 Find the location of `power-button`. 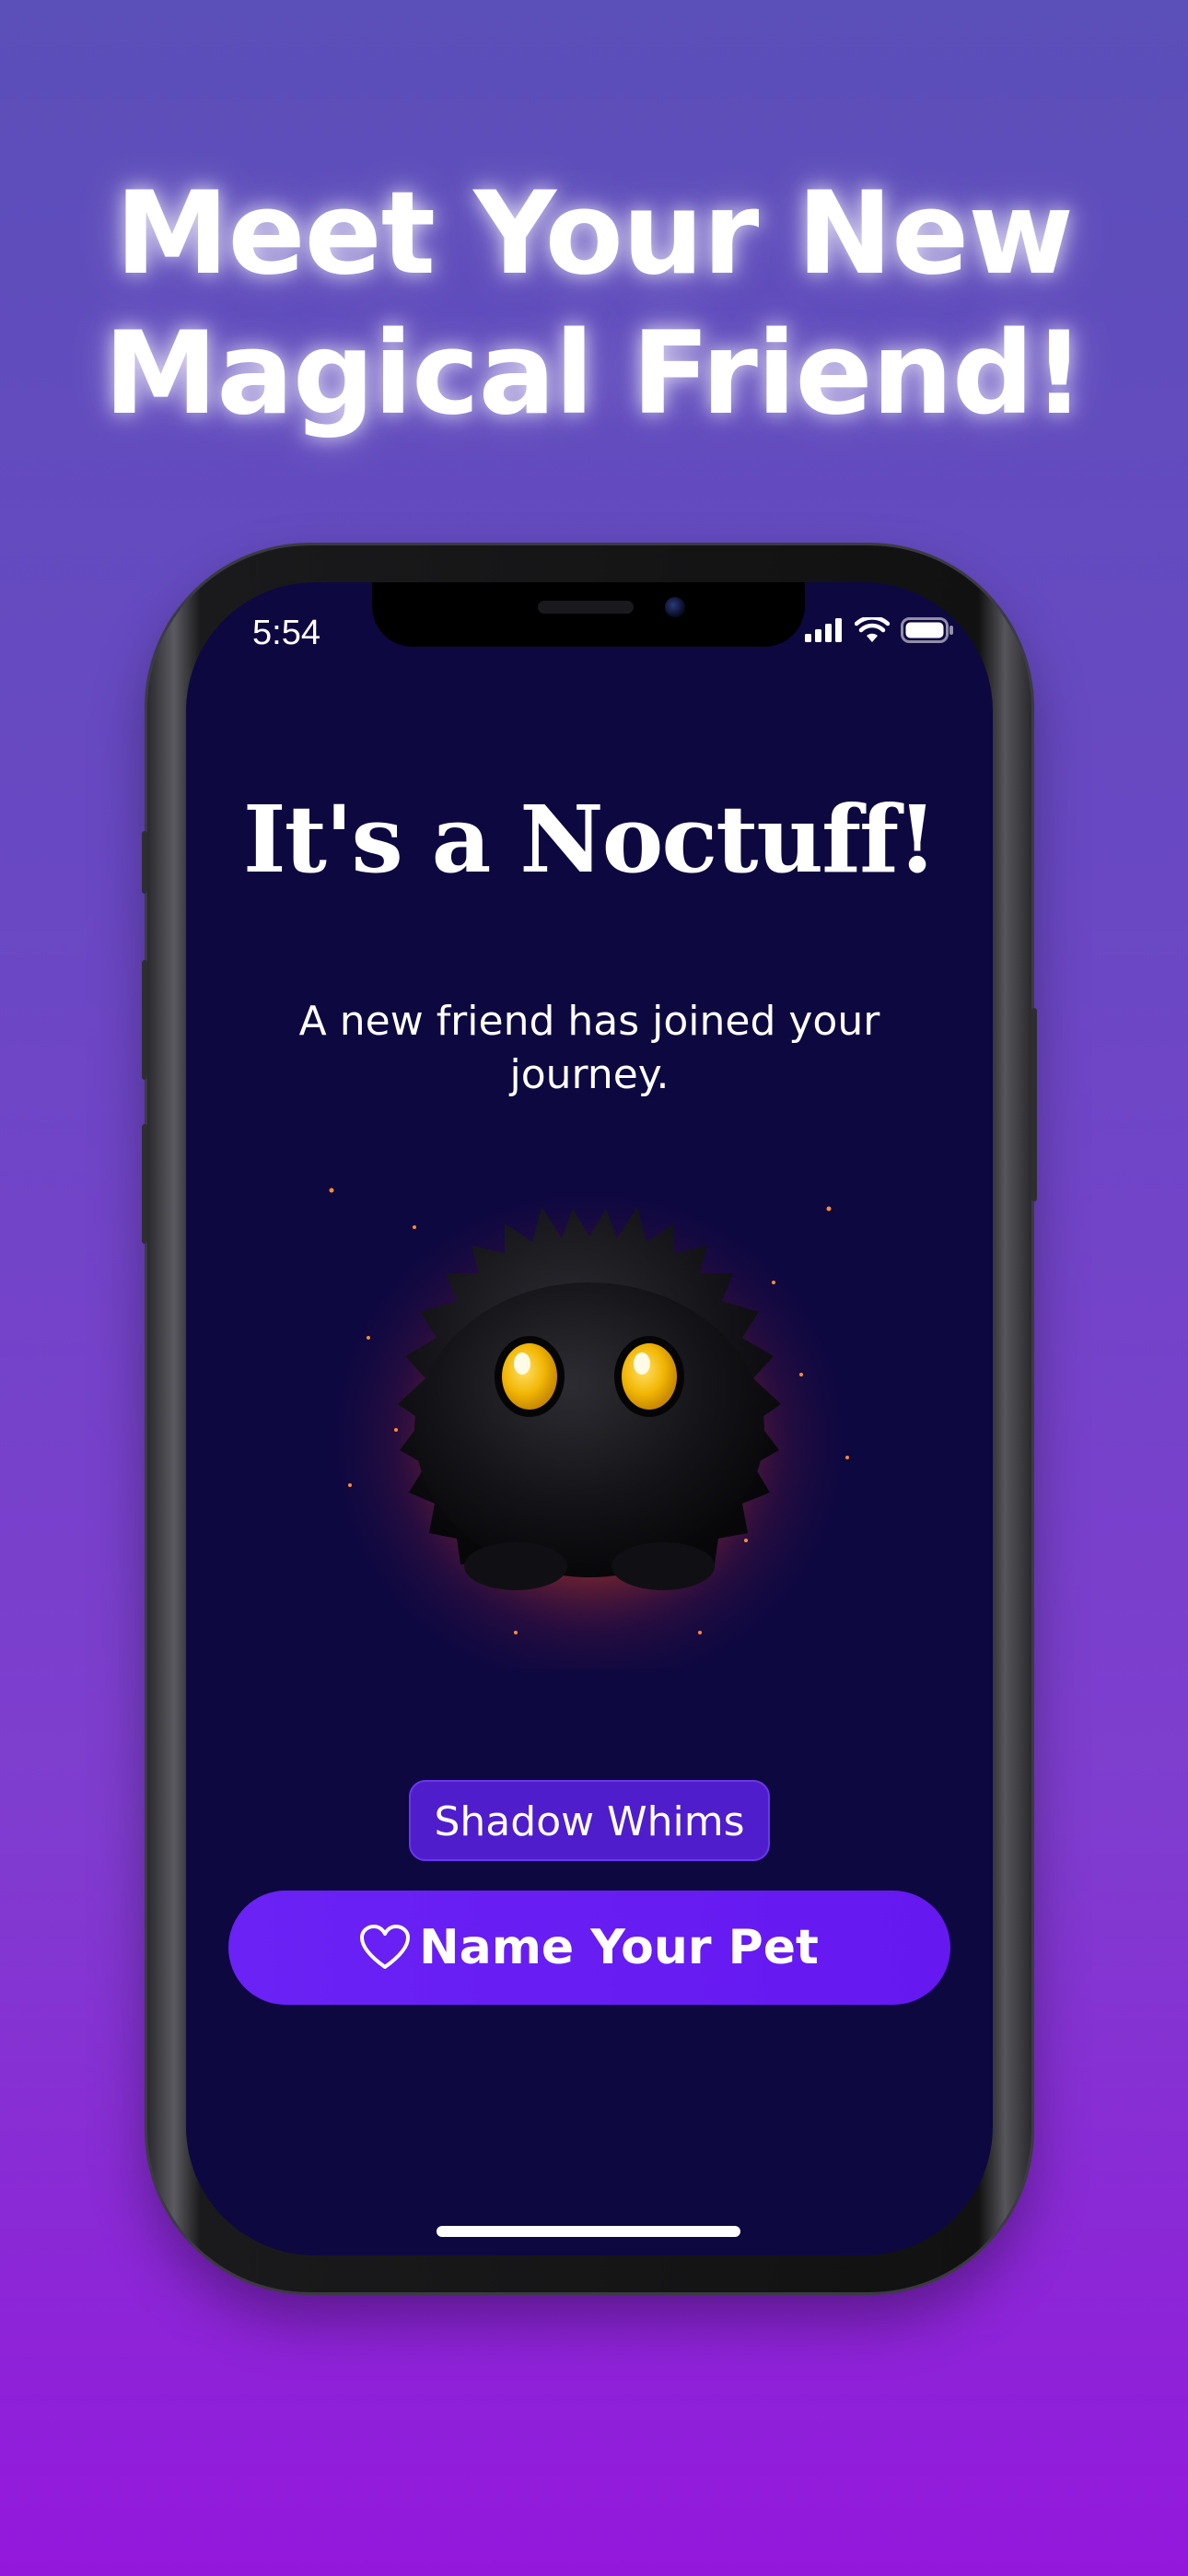

power-button is located at coordinates (1034, 1104).